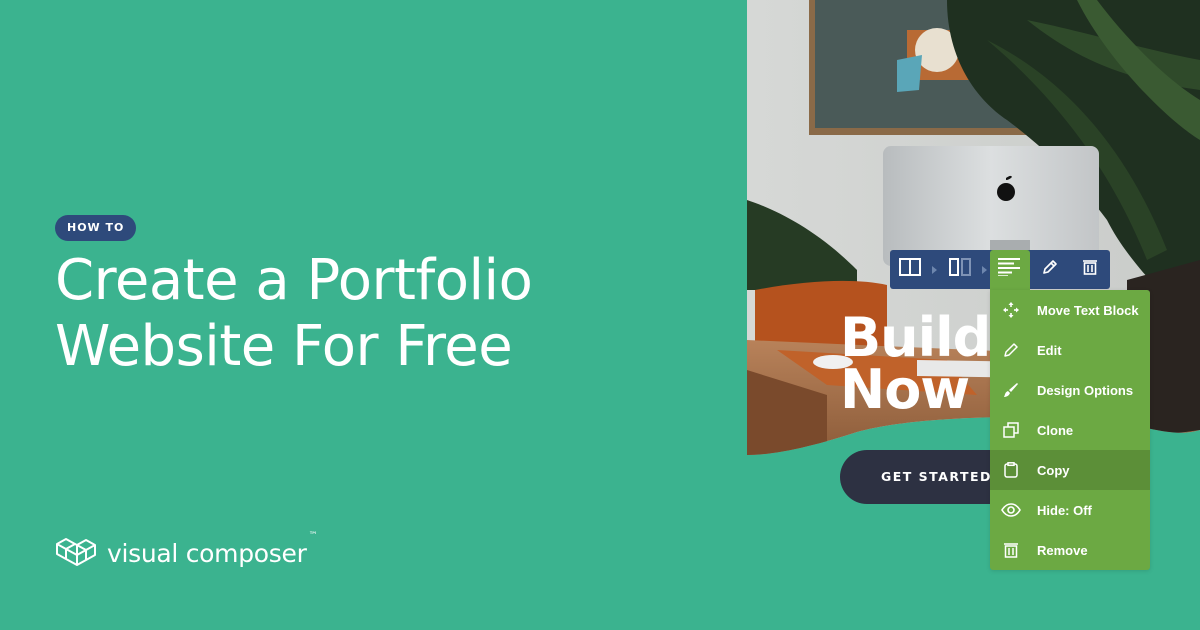 The width and height of the screenshot is (1200, 630). What do you see at coordinates (313, 536) in the screenshot?
I see `trademark: ™` at bounding box center [313, 536].